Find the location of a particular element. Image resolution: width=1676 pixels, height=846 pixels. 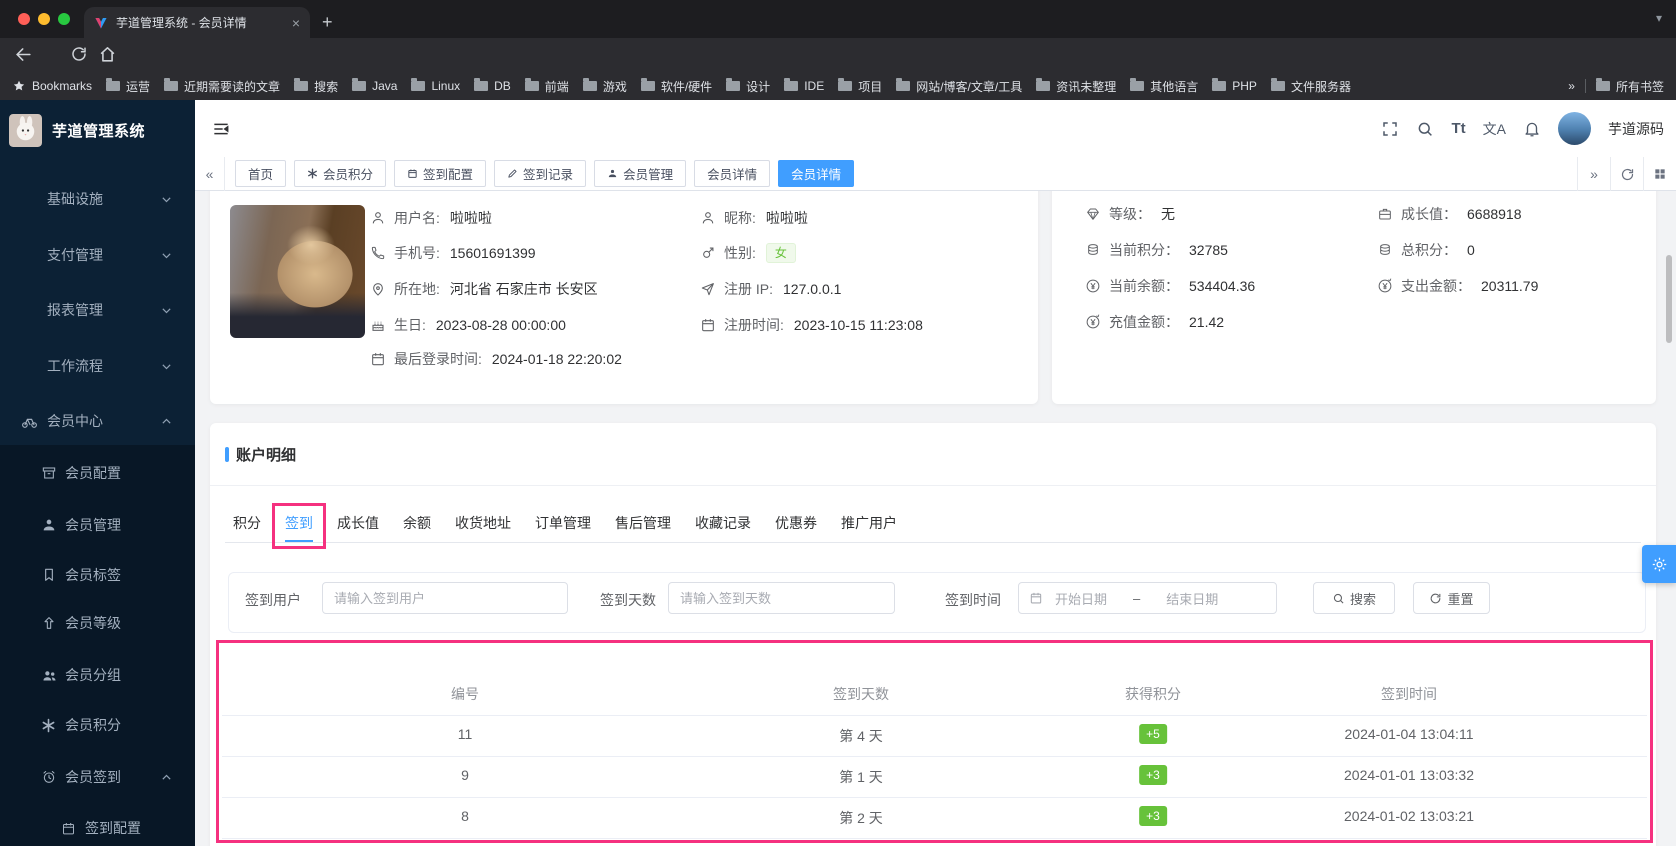

bookmark-folder: 近期需要读的文章 is located at coordinates (222, 86).